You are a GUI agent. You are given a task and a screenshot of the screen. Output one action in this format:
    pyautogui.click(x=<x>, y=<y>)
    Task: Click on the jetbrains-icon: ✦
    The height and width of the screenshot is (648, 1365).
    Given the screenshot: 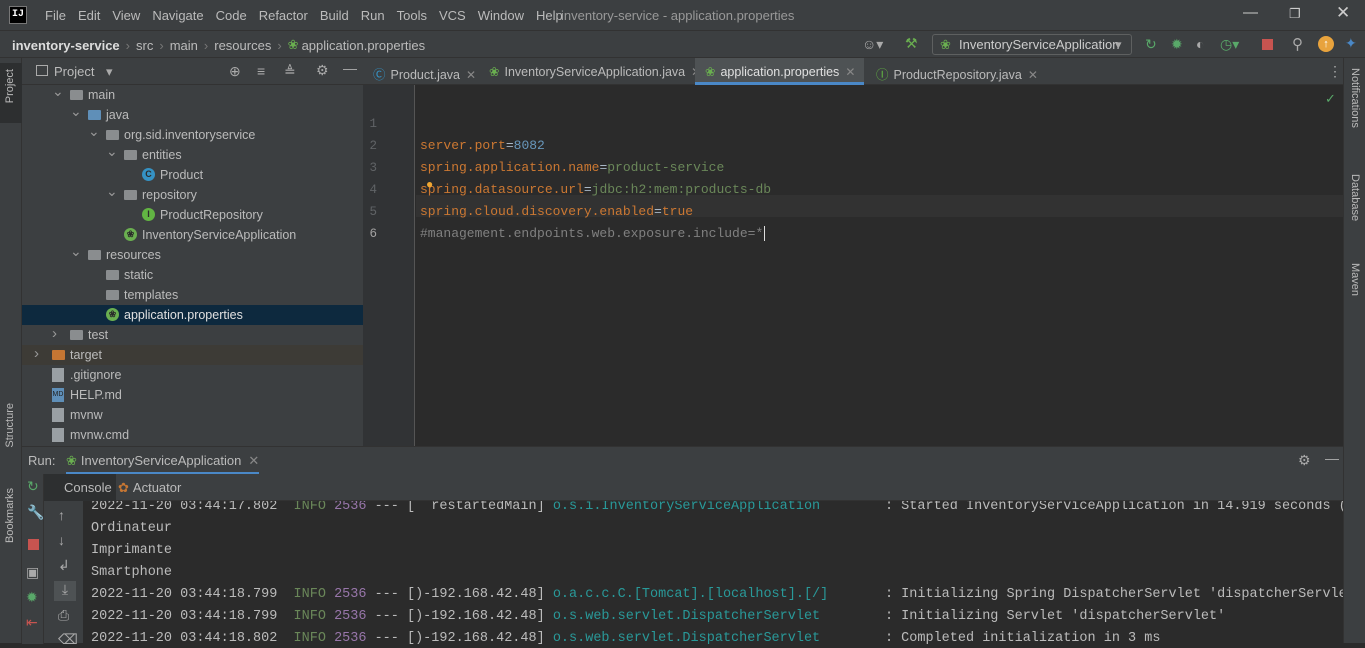 What is the action you would take?
    pyautogui.click(x=1351, y=43)
    